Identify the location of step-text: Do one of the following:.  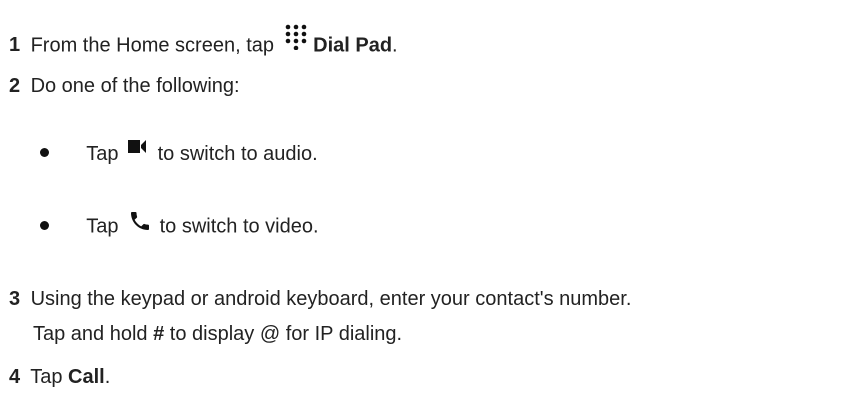
(135, 86).